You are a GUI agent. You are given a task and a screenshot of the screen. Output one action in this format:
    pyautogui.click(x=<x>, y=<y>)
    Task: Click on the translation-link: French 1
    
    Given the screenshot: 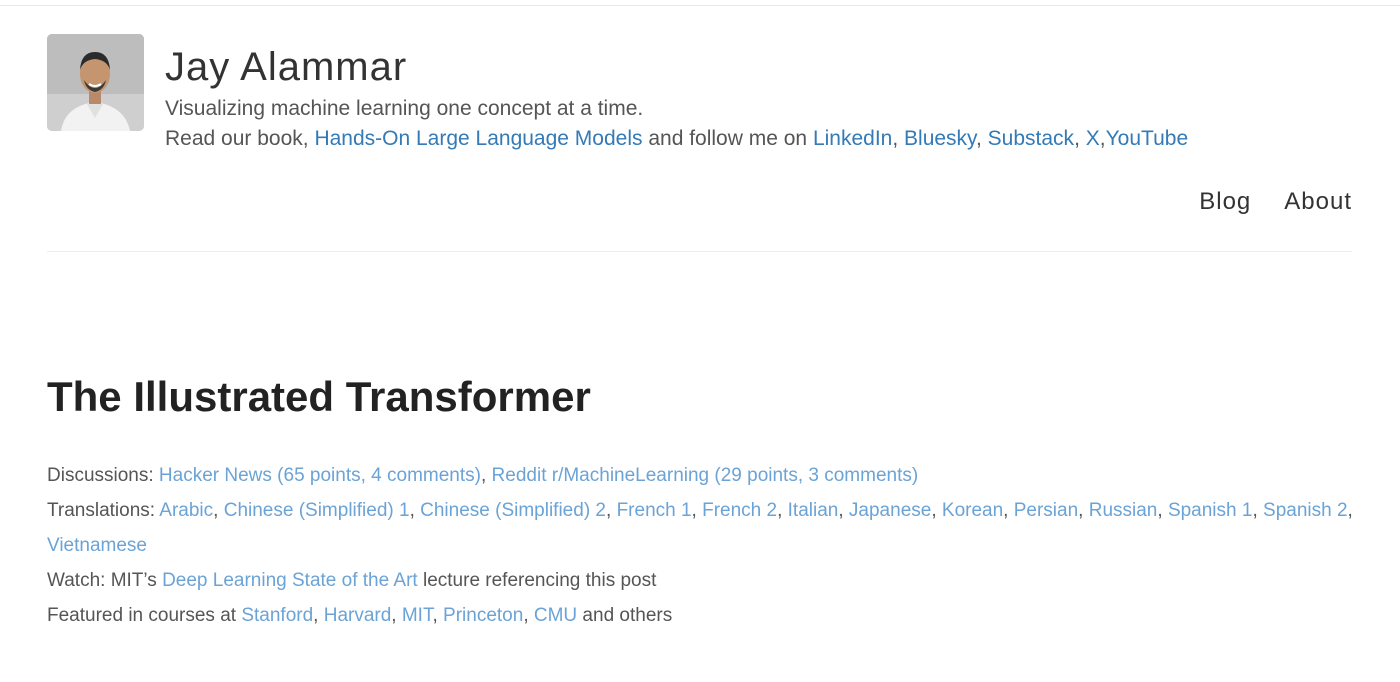 What is the action you would take?
    pyautogui.click(x=654, y=510)
    